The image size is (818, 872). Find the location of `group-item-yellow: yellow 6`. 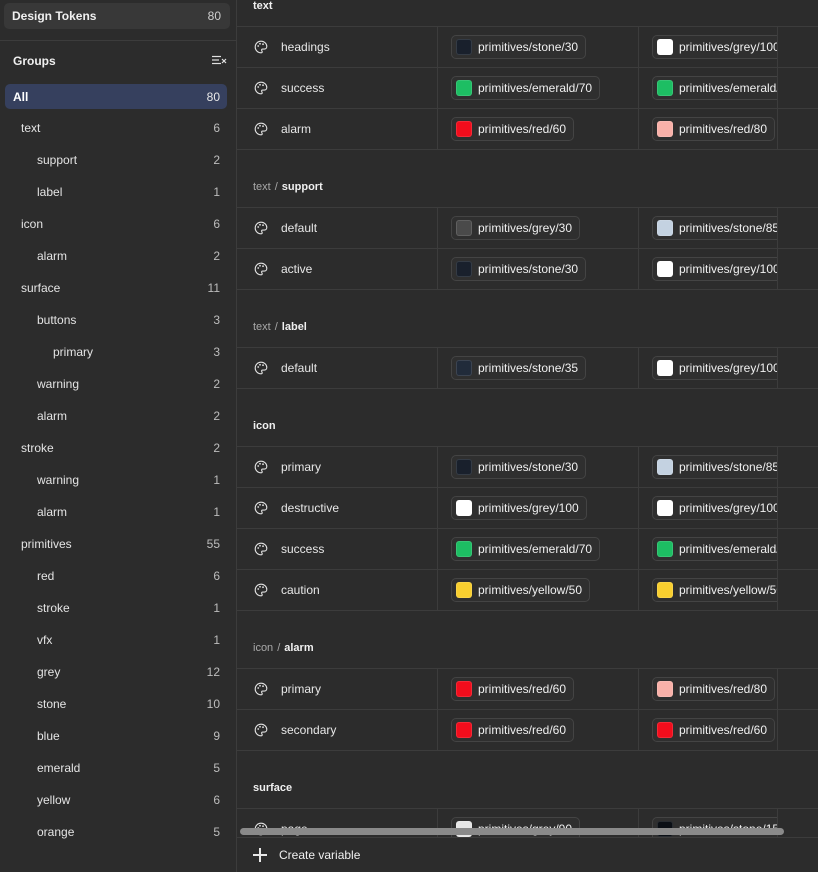

group-item-yellow: yellow 6 is located at coordinates (118, 800).